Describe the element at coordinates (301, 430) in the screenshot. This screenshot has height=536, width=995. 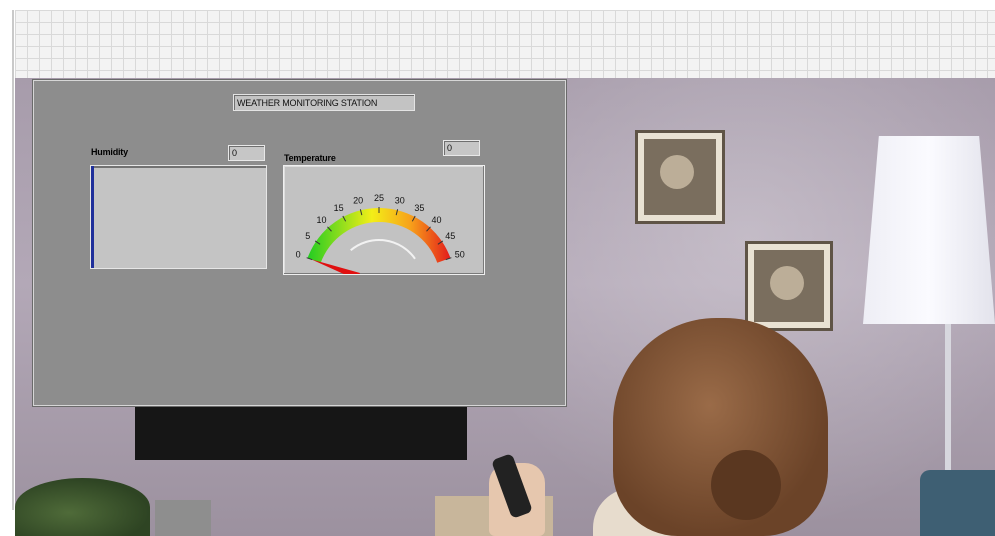
I see `wall-tv` at that location.